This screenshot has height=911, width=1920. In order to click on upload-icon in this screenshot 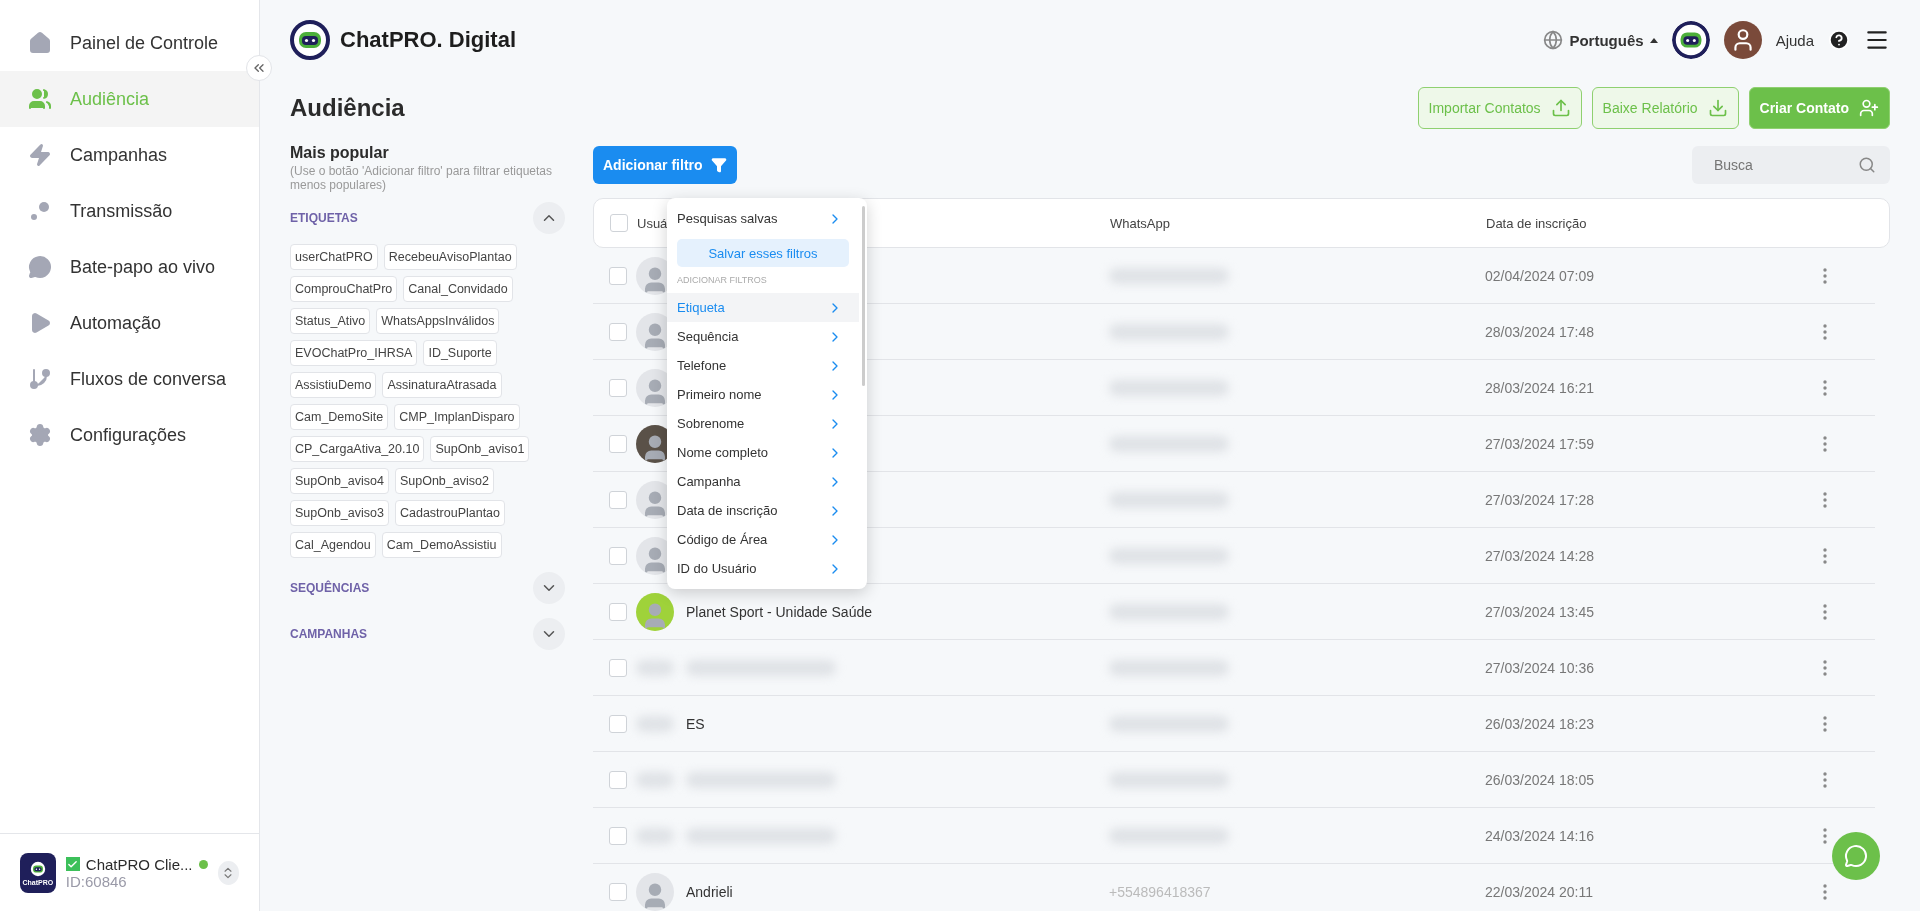, I will do `click(1560, 108)`.